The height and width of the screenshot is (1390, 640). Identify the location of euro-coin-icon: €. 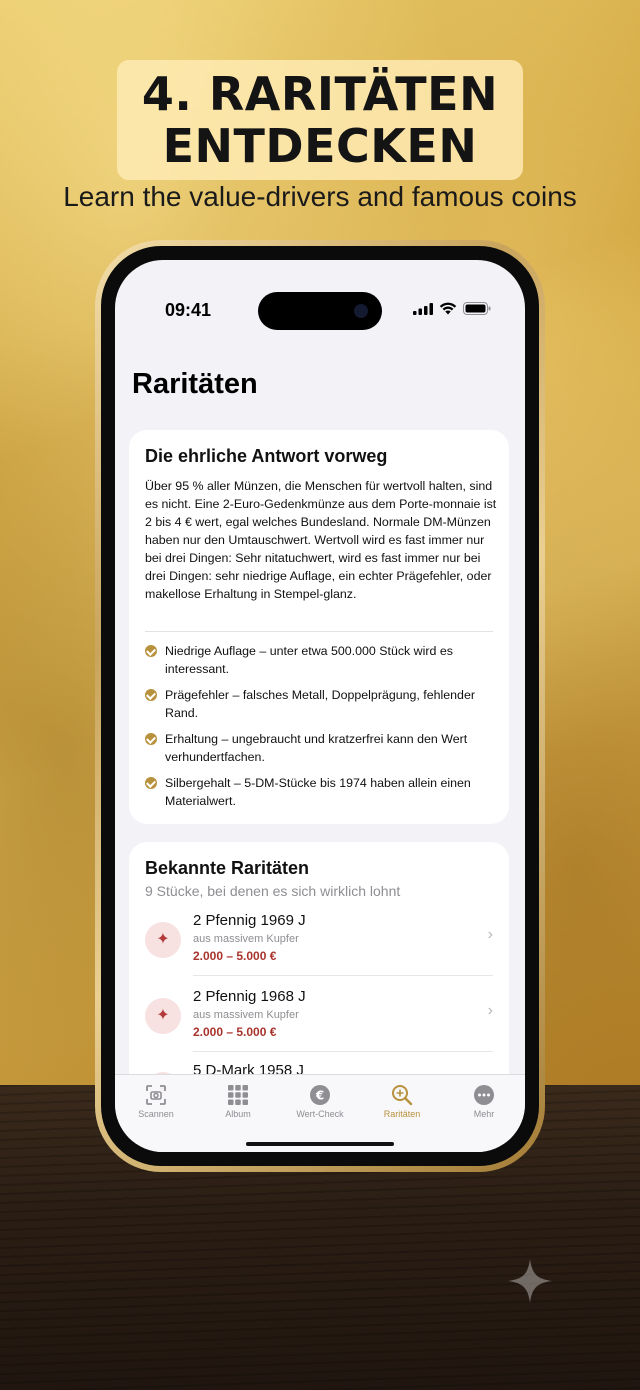
(320, 1095).